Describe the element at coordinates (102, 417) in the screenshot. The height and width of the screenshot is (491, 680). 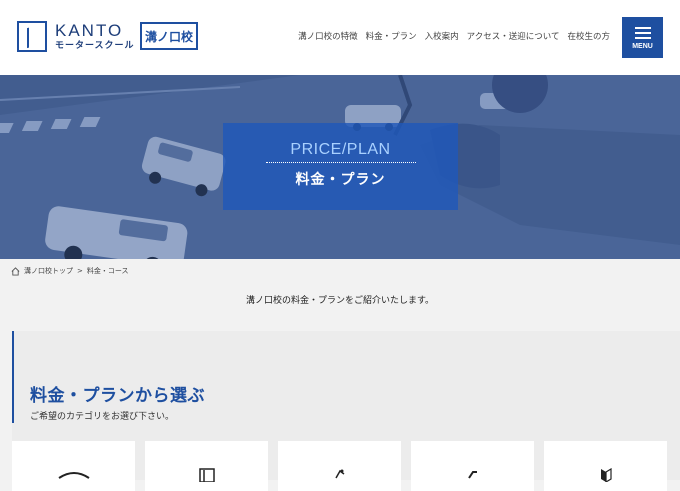
I see `section-subtitle: ご希望のカテゴリをお選び下さい。` at that location.